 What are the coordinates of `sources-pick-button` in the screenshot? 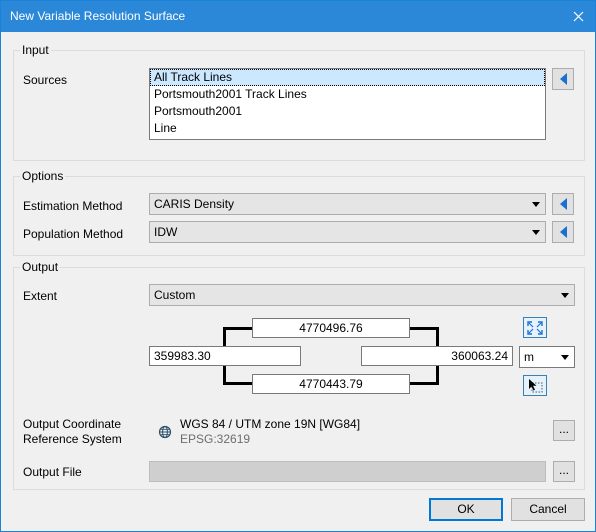 It's located at (563, 79).